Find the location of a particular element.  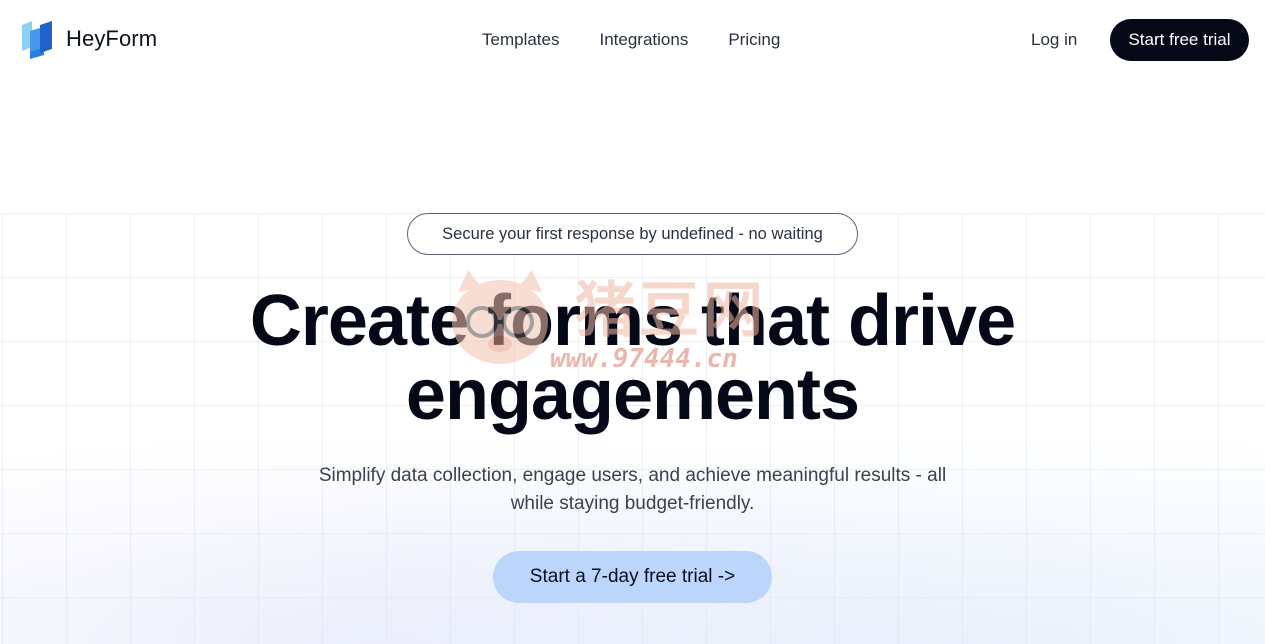

nav-item-integrations: Integrations is located at coordinates (643, 40).